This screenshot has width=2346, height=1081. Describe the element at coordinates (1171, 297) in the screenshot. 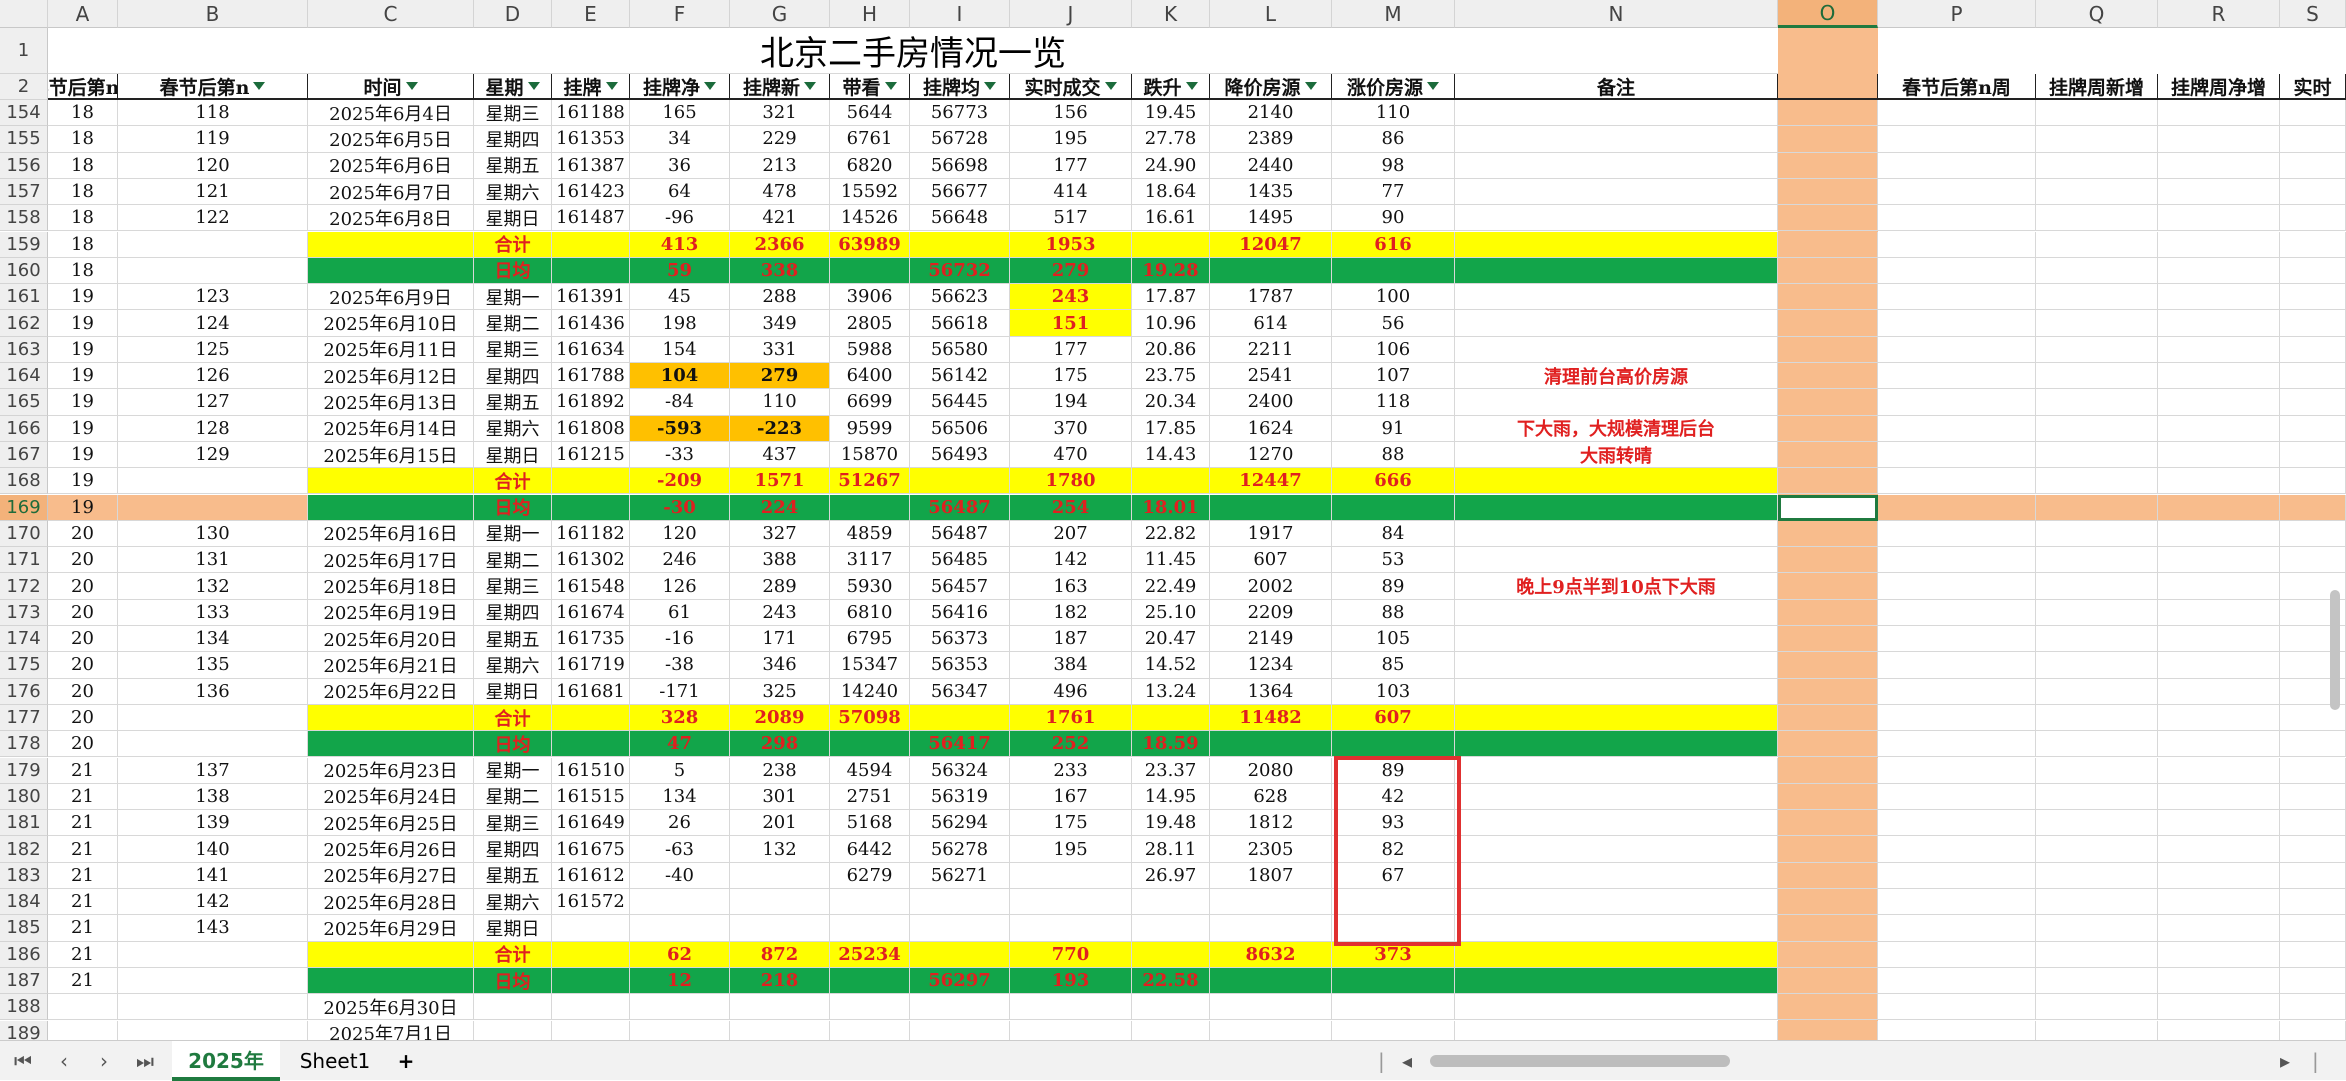

I see `data-cell: 17.87` at that location.